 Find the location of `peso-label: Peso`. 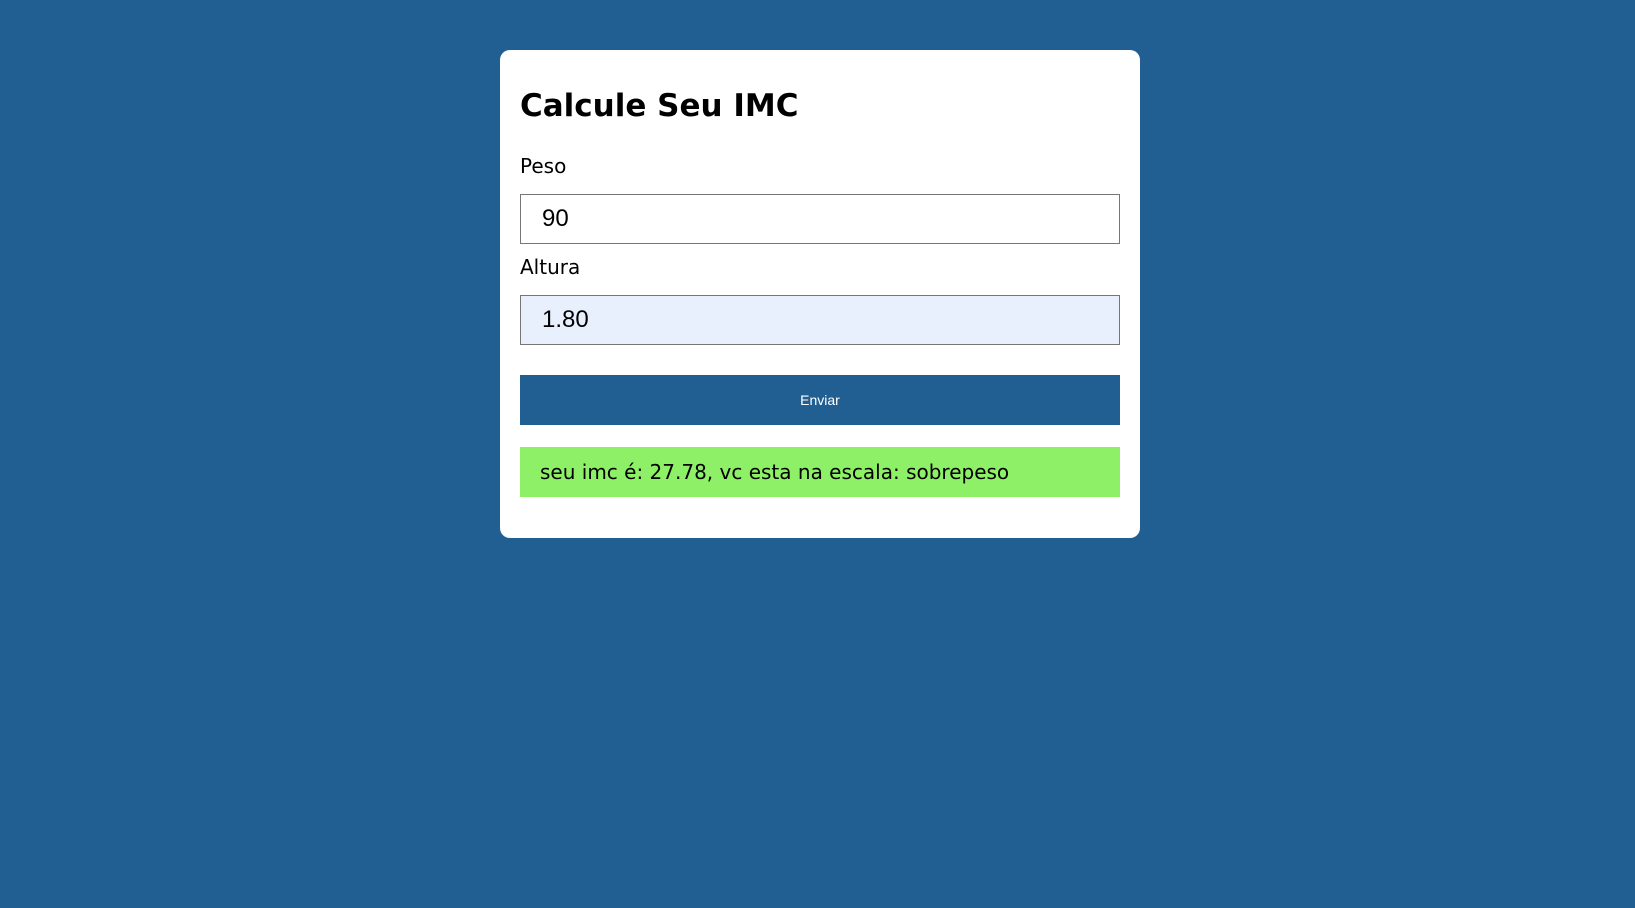

peso-label: Peso is located at coordinates (543, 166).